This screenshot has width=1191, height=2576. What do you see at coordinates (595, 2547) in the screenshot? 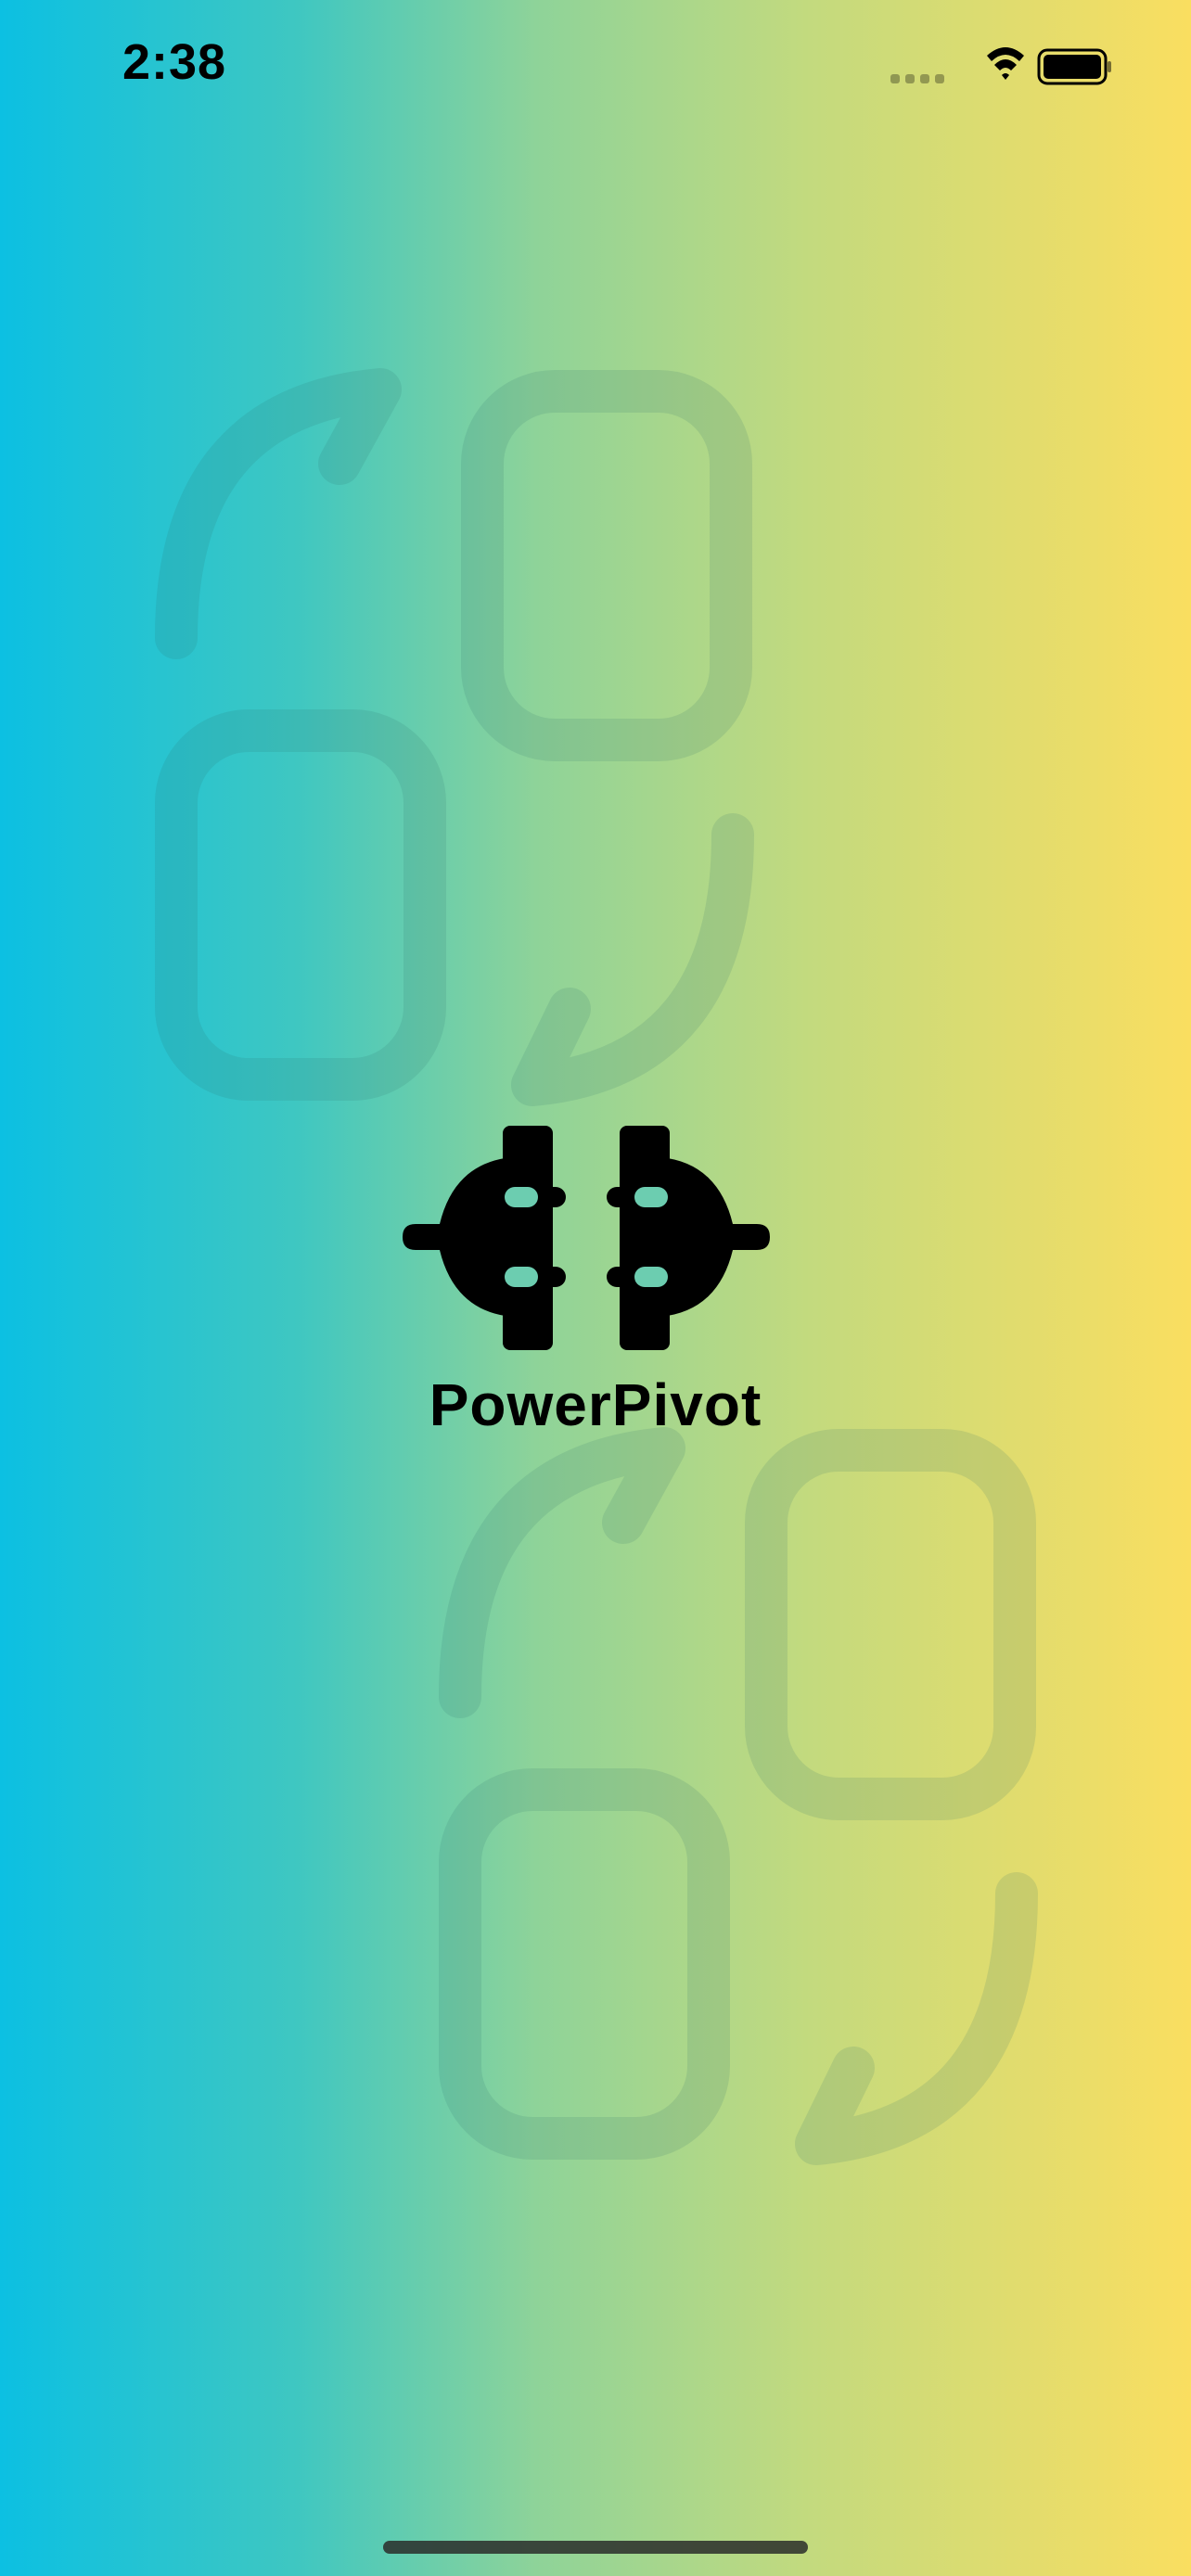
I see `home-indicator` at bounding box center [595, 2547].